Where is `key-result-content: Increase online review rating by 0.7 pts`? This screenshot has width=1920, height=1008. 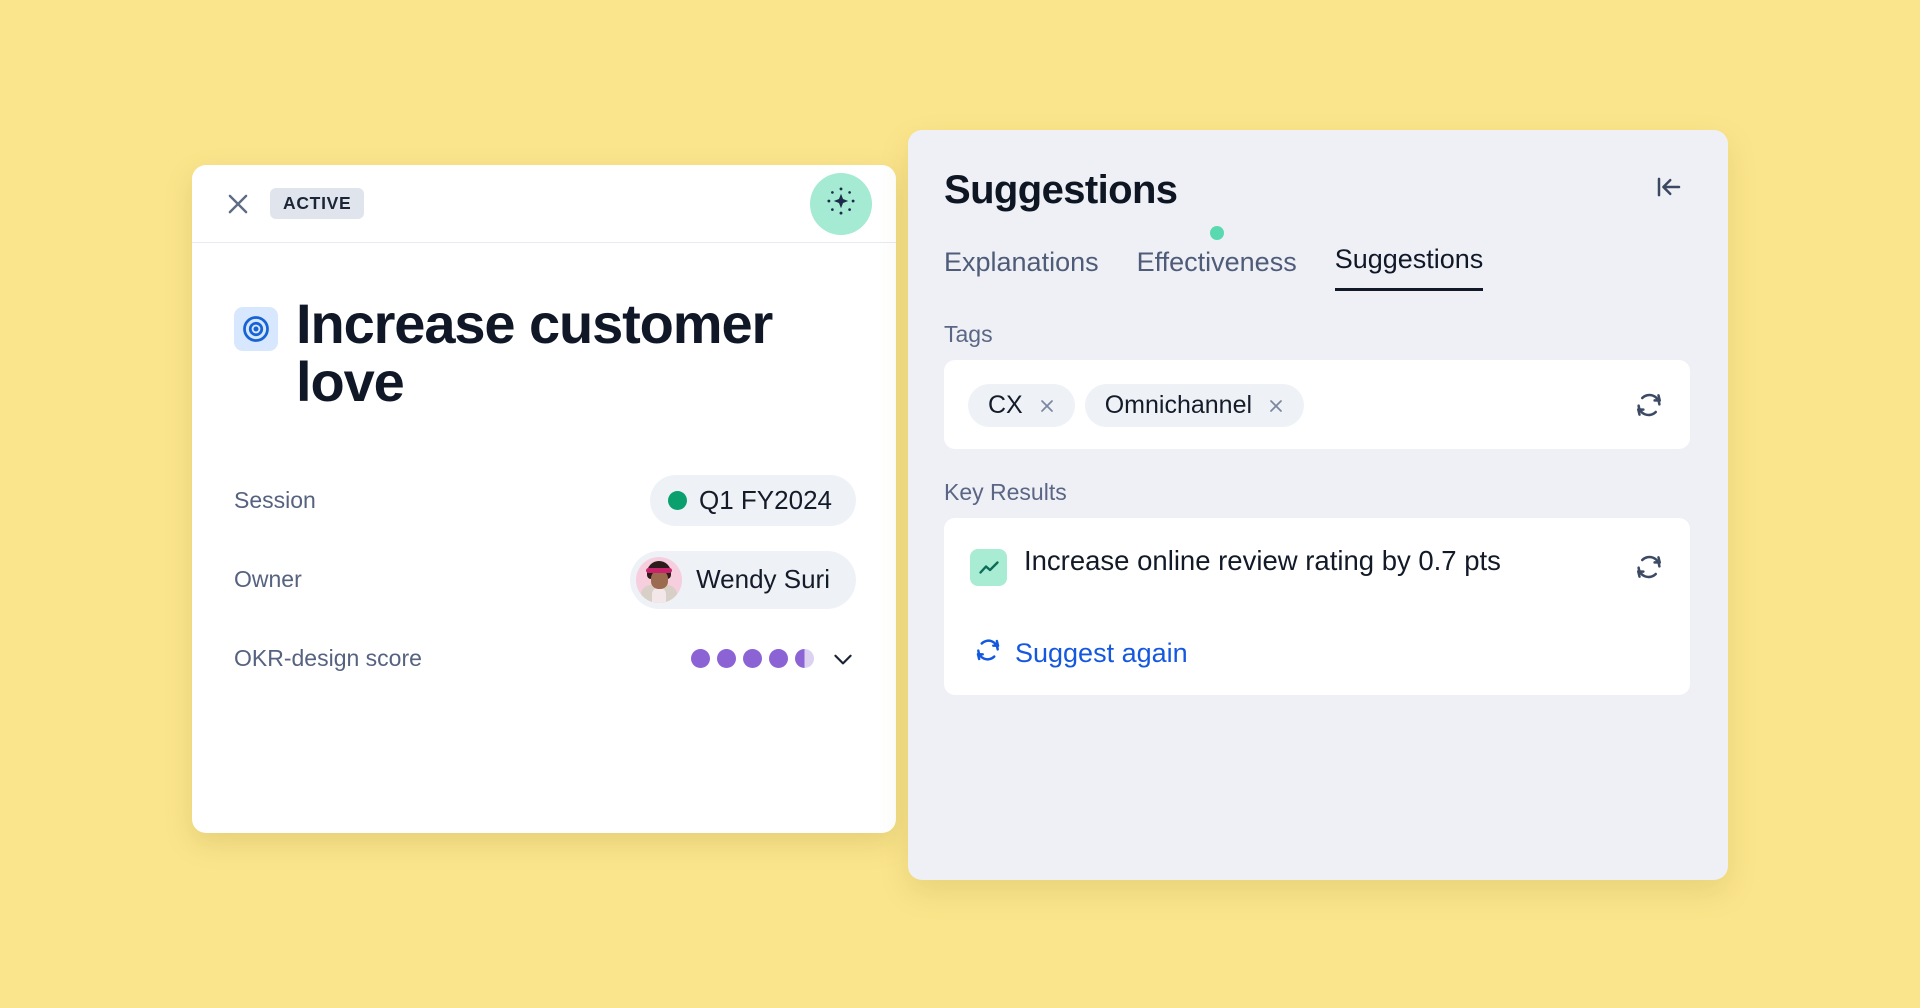
key-result-content: Increase online review rating by 0.7 pts is located at coordinates (1235, 565).